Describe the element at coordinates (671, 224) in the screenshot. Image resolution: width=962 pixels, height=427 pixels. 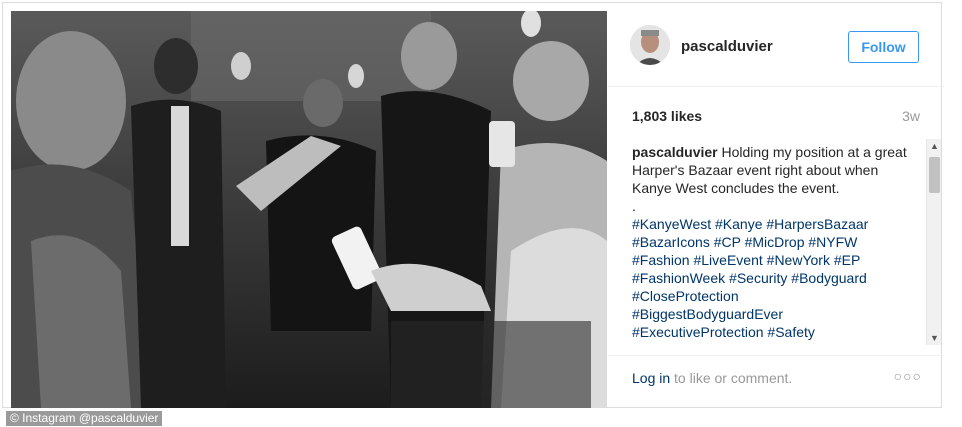
I see `hashtag: #KanyeWest` at that location.